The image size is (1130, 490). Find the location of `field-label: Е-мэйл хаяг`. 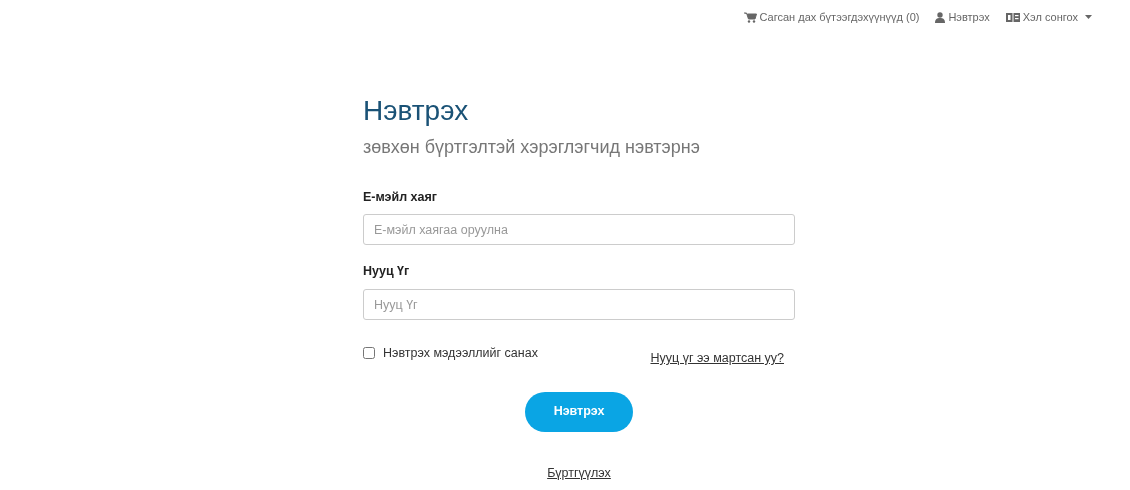

field-label: Е-мэйл хаяг is located at coordinates (400, 197).